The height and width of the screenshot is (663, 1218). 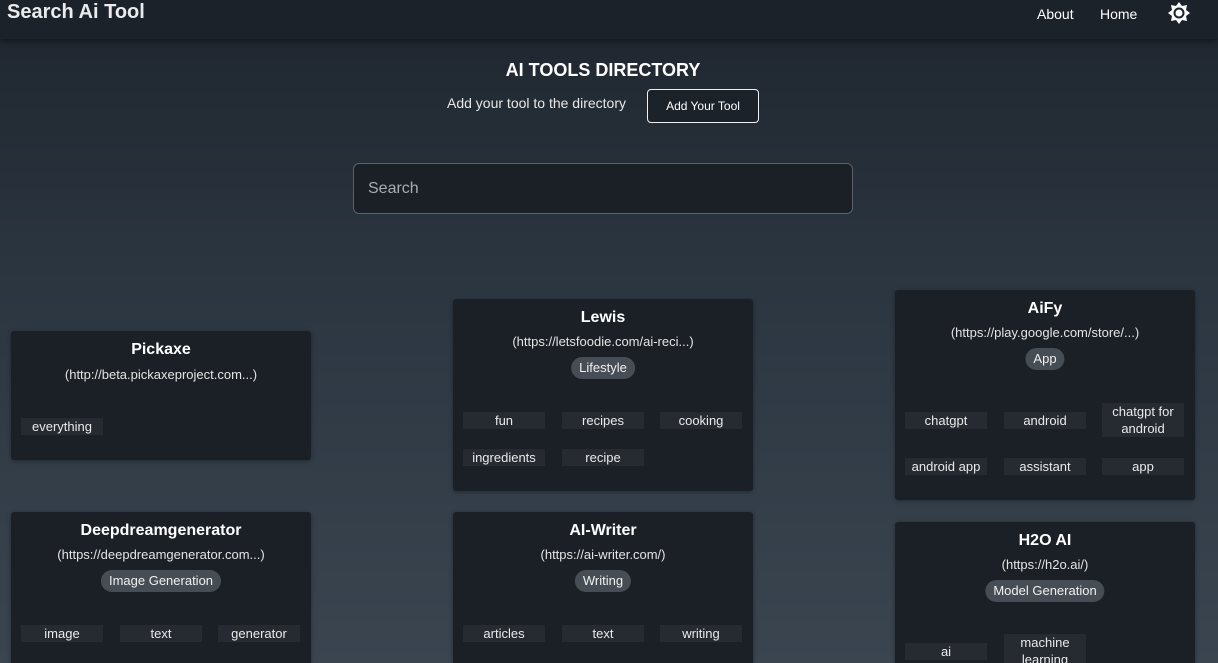 What do you see at coordinates (536, 103) in the screenshot?
I see `hero-subtitle: Add your tool to the directory` at bounding box center [536, 103].